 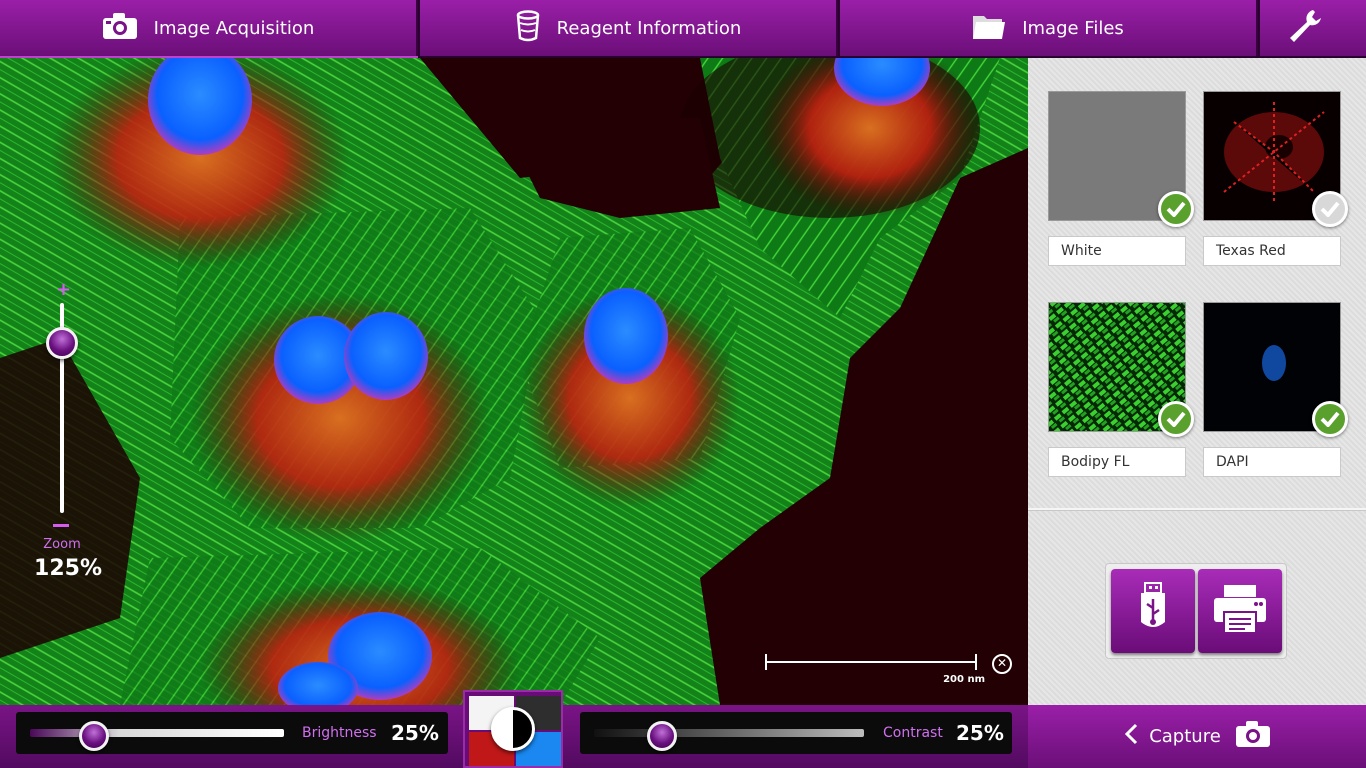 I want to click on printer-icon, so click(x=1240, y=611).